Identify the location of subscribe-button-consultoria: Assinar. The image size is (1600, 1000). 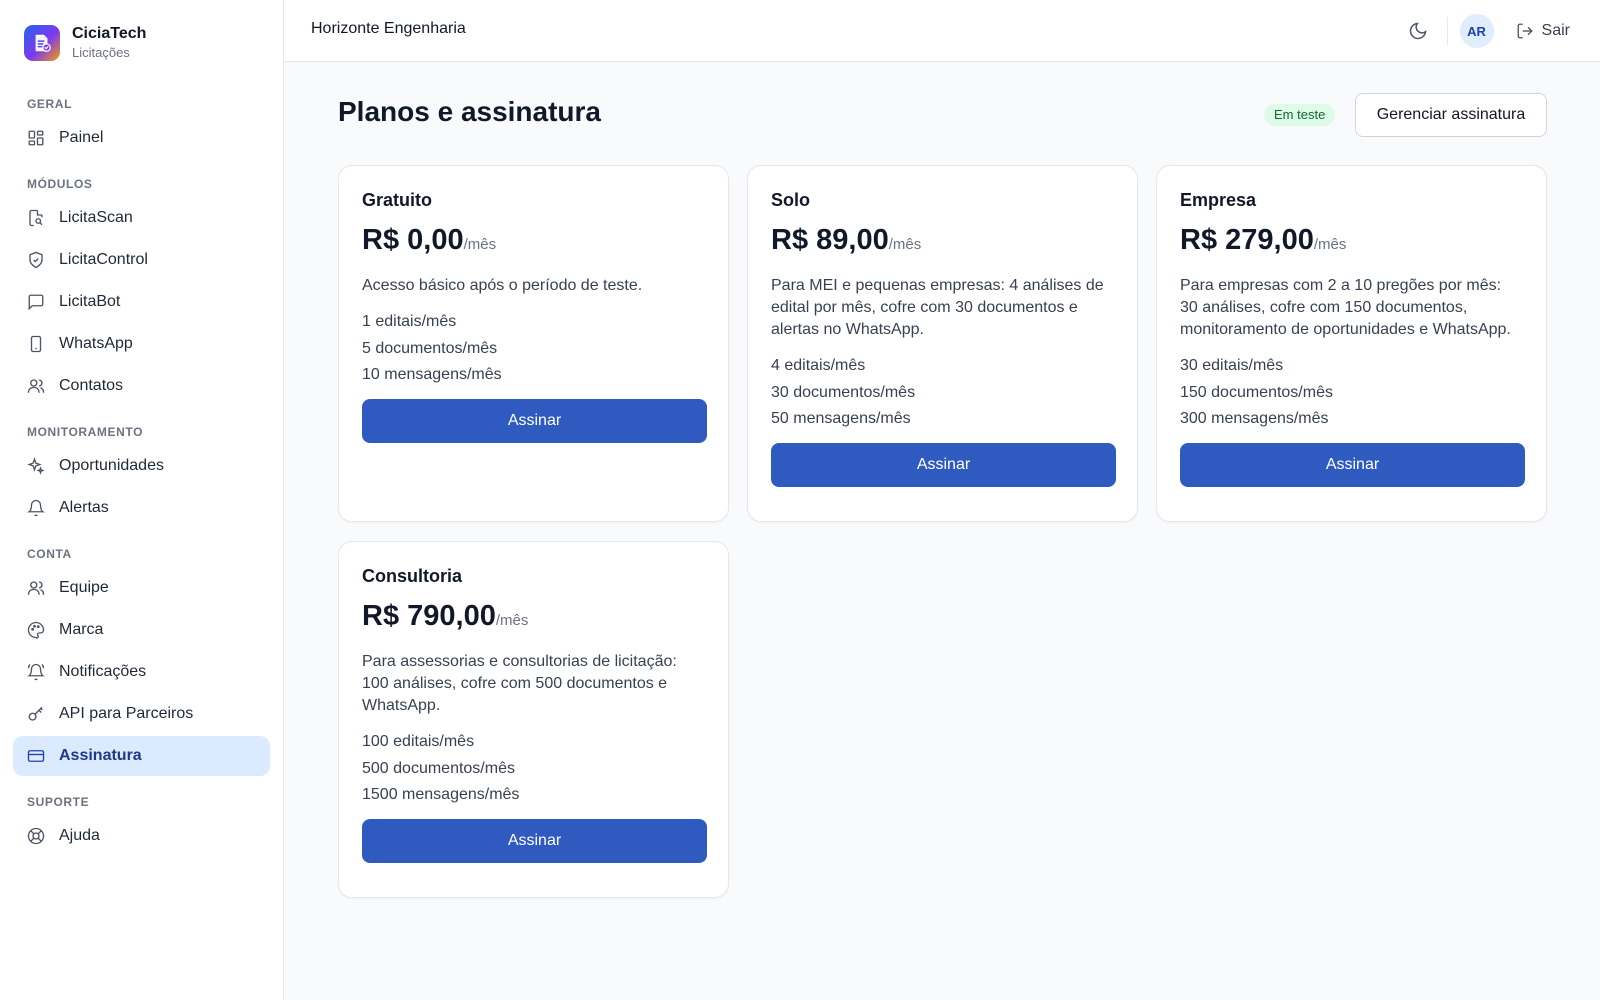
(534, 840).